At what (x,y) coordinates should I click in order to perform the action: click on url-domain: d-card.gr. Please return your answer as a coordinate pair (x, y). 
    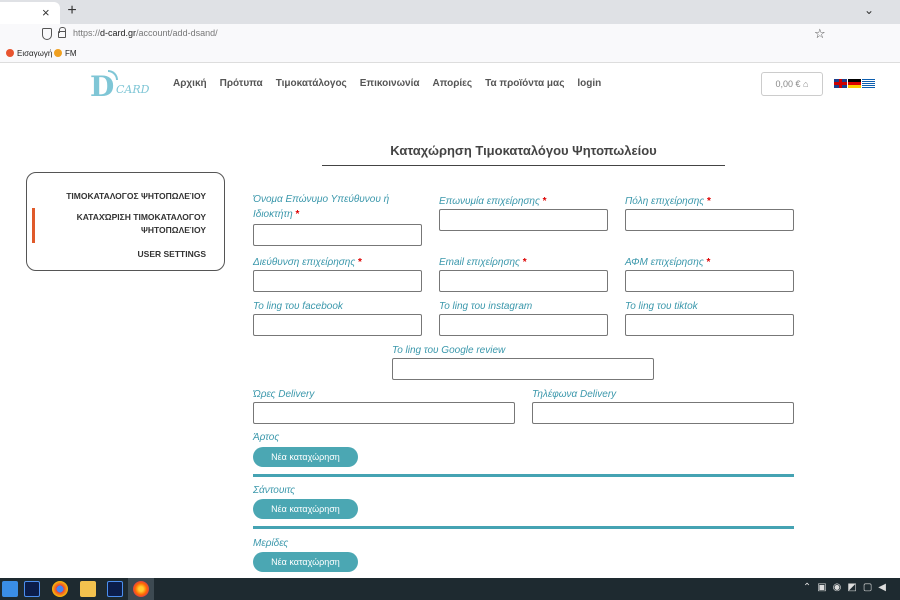
    Looking at the image, I should click on (118, 33).